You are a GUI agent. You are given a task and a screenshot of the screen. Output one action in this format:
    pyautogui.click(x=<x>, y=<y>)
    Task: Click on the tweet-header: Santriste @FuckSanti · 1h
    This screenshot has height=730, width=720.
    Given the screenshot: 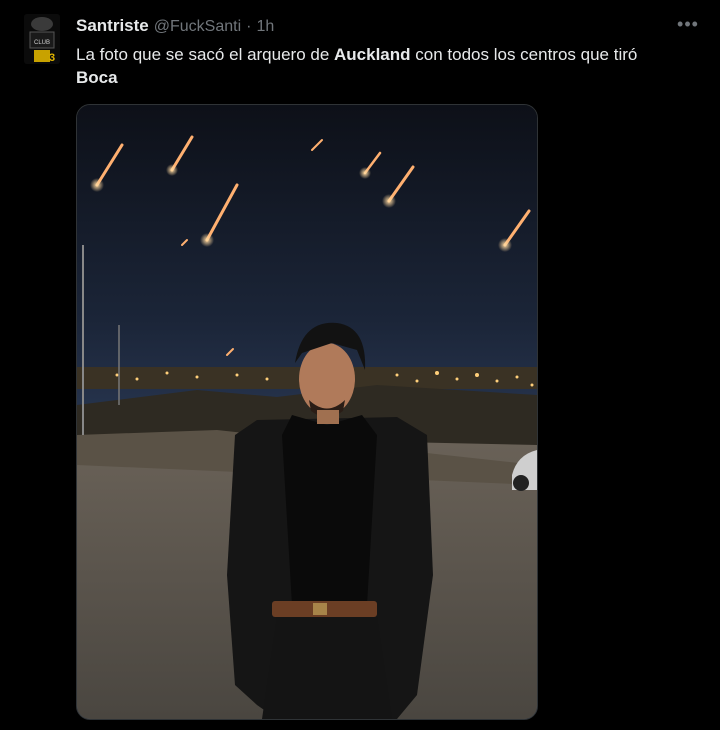 What is the action you would take?
    pyautogui.click(x=356, y=27)
    